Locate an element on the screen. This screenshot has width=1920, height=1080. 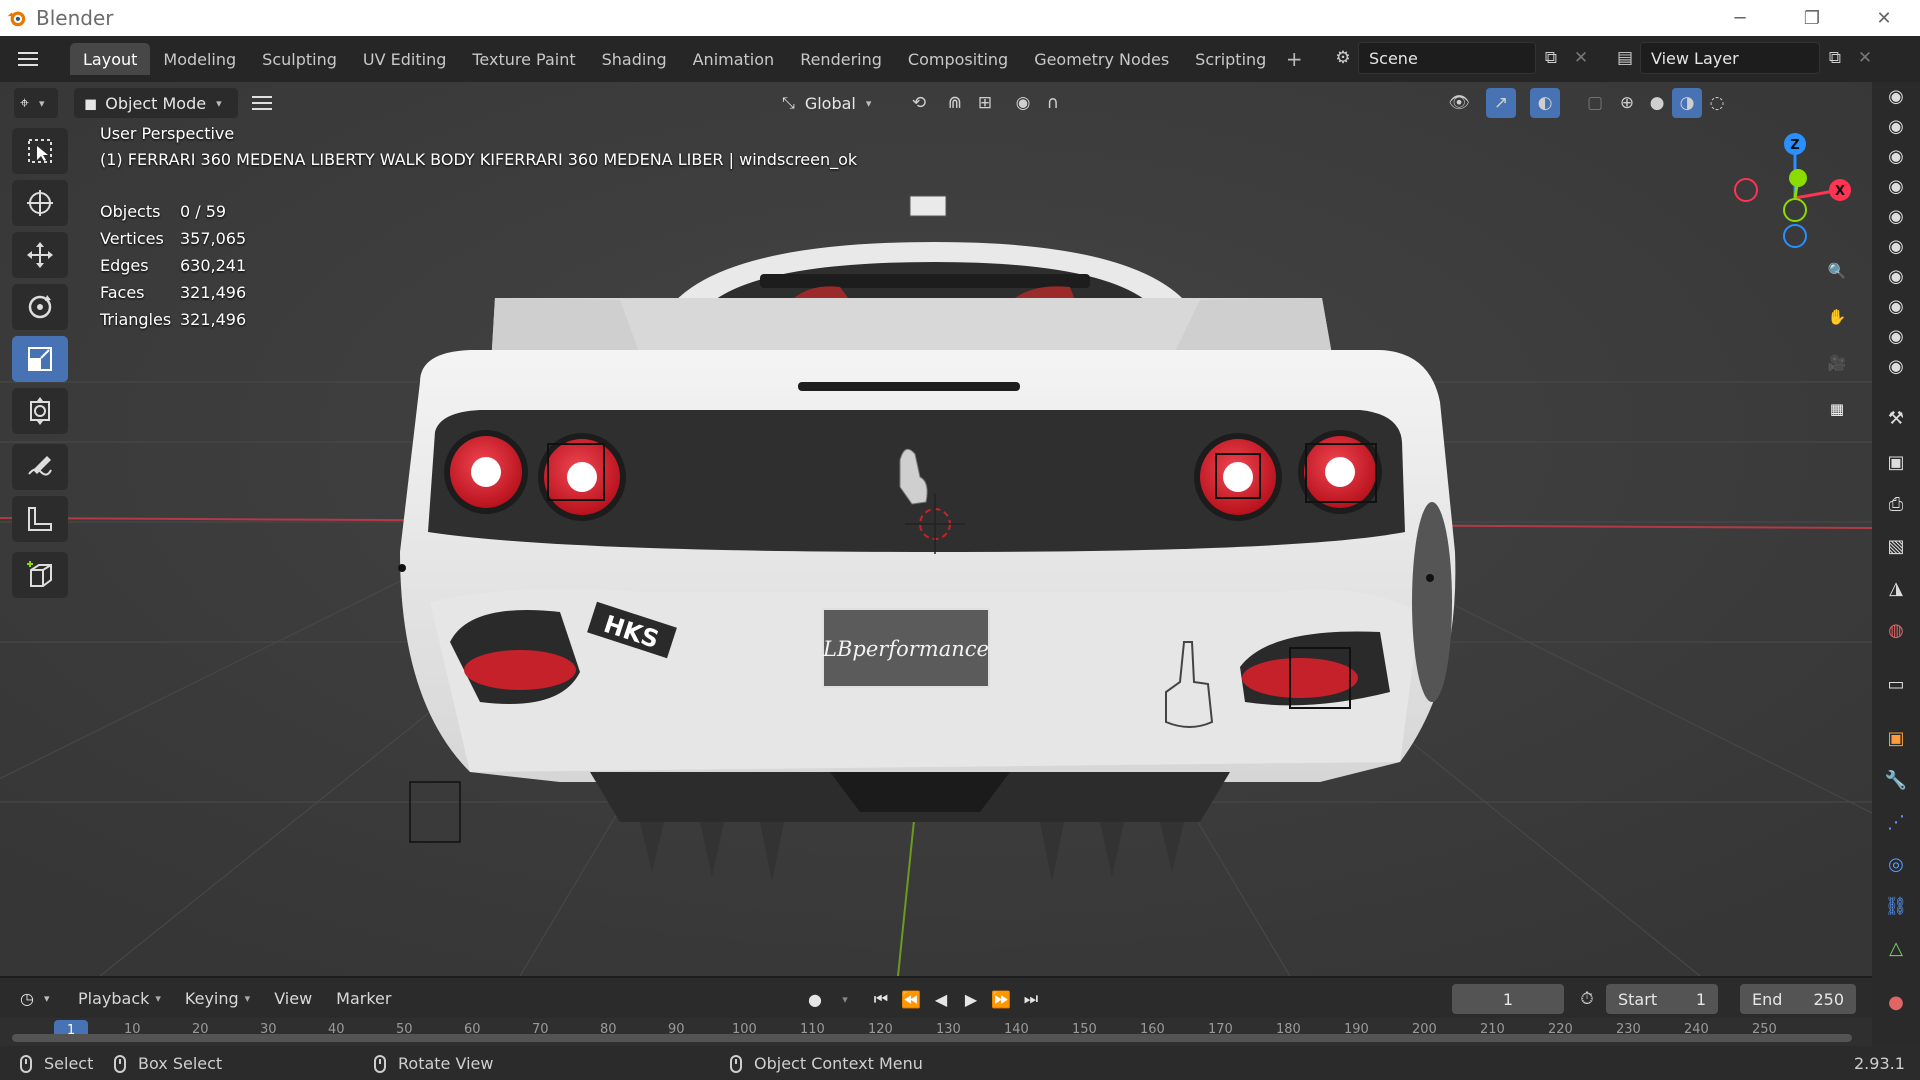
delete-scene-icon: ✕ is located at coordinates (1581, 58).